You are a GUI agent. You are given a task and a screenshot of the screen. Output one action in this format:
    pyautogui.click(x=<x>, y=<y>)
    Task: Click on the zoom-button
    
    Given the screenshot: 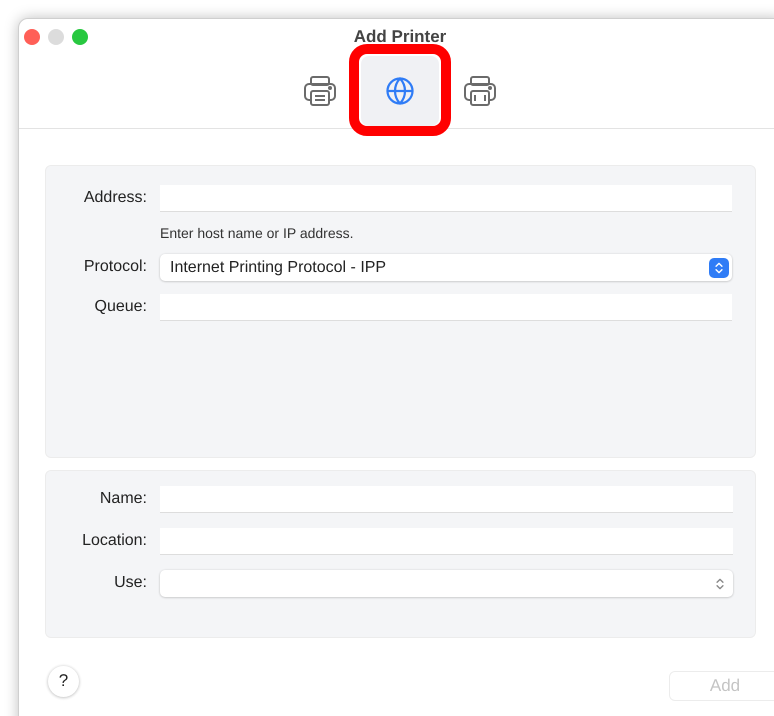 What is the action you would take?
    pyautogui.click(x=80, y=37)
    